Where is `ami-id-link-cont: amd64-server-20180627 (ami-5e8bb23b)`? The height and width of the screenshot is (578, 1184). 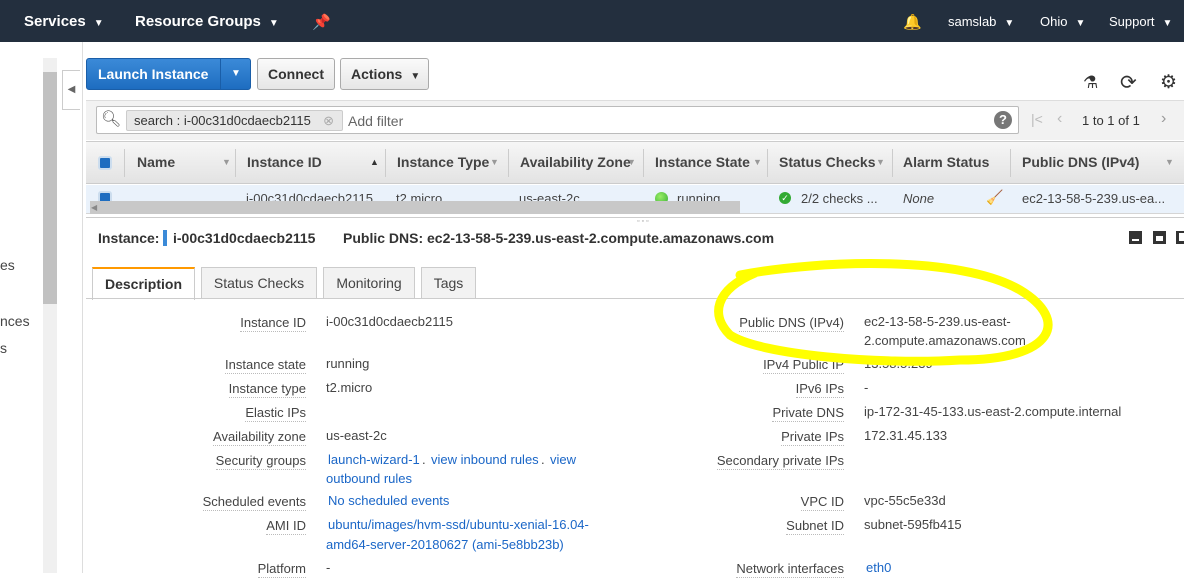
ami-id-link-cont: amd64-server-20180627 (ami-5e8bb23b) is located at coordinates (445, 544).